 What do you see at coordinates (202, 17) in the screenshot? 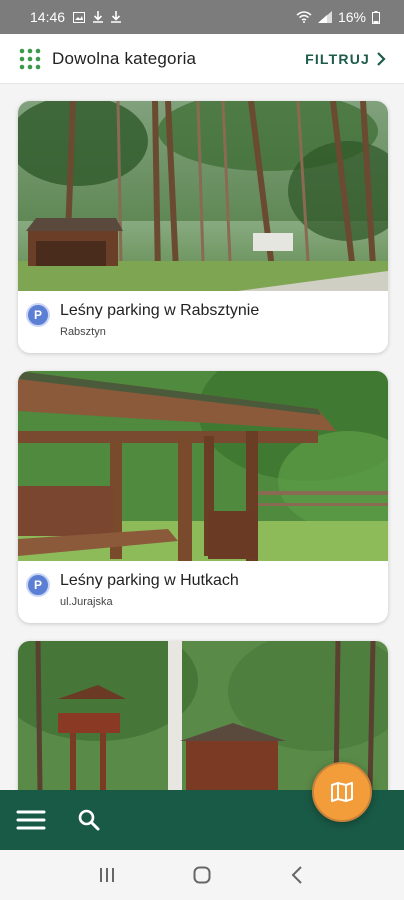
I see `status-bar: 14:46 16%` at bounding box center [202, 17].